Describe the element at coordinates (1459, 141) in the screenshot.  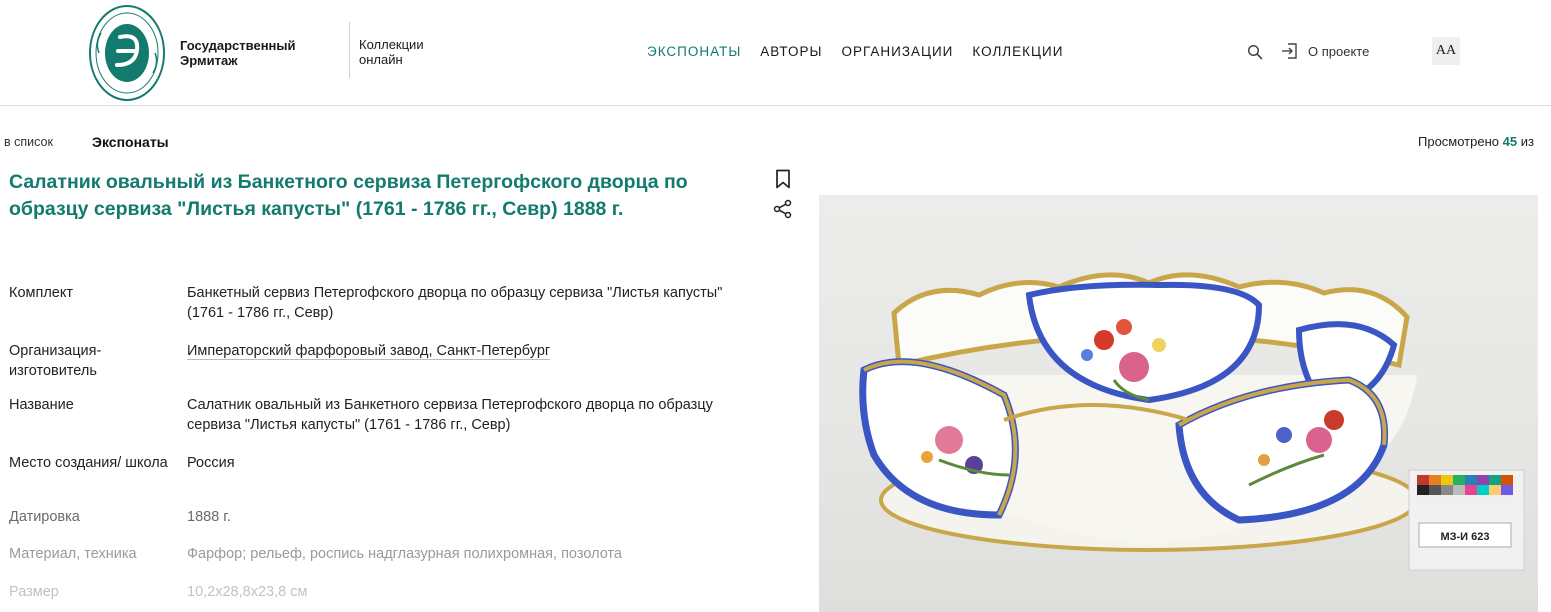
I see `viewed-prefix: Просмотрено` at that location.